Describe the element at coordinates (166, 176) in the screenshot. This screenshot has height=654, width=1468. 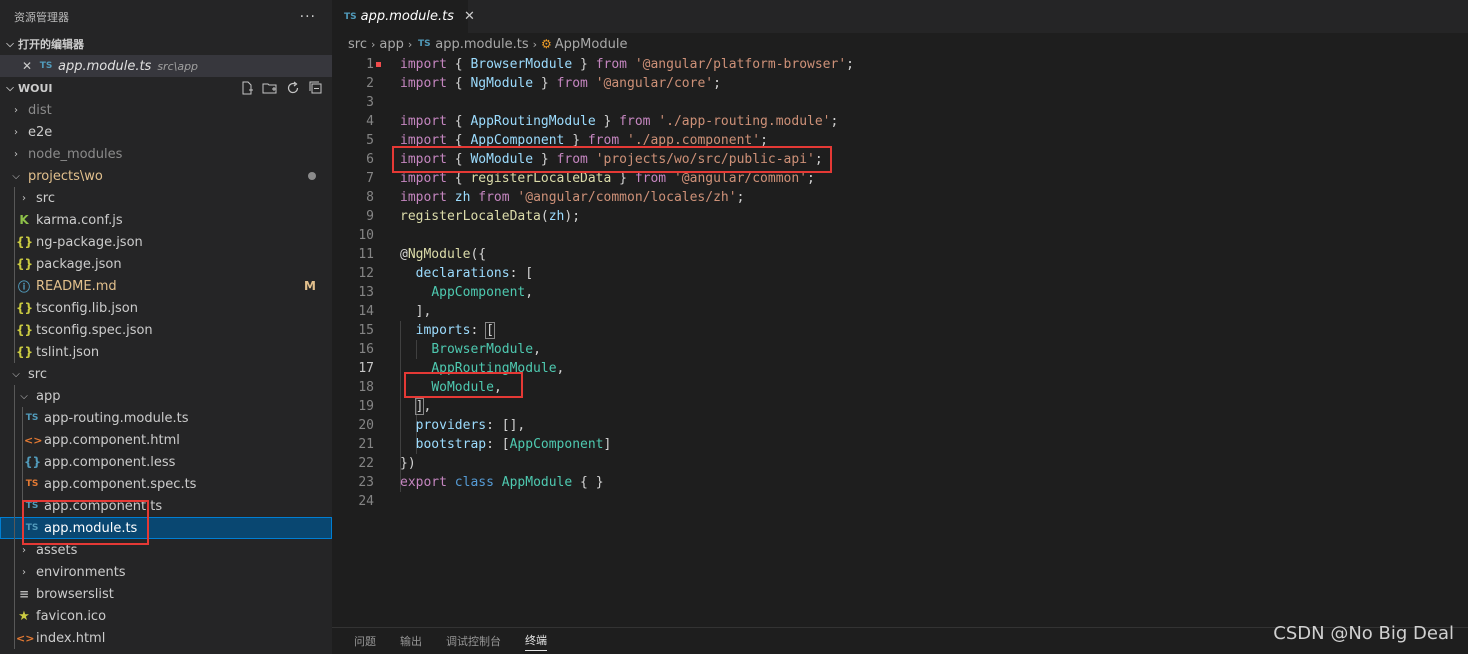
I see `tree-folder-projects-wo: ⌵ projects\wo` at that location.